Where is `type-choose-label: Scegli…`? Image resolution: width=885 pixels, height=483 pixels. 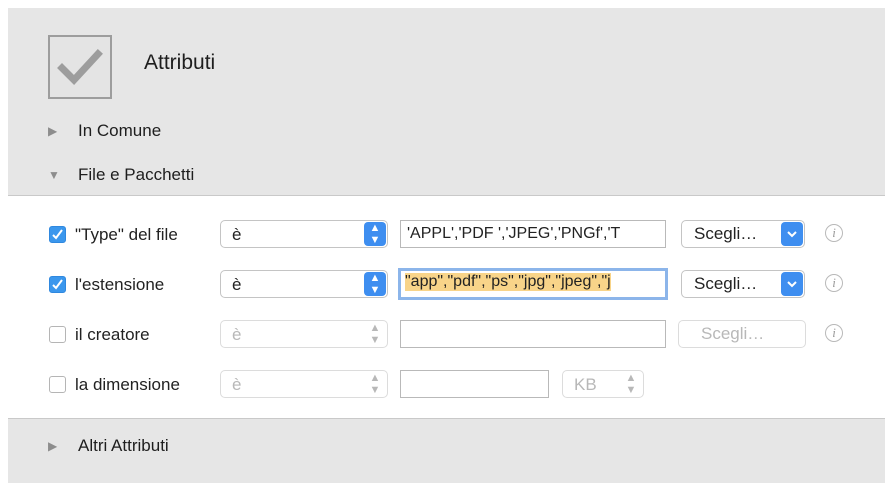 type-choose-label: Scegli… is located at coordinates (726, 233).